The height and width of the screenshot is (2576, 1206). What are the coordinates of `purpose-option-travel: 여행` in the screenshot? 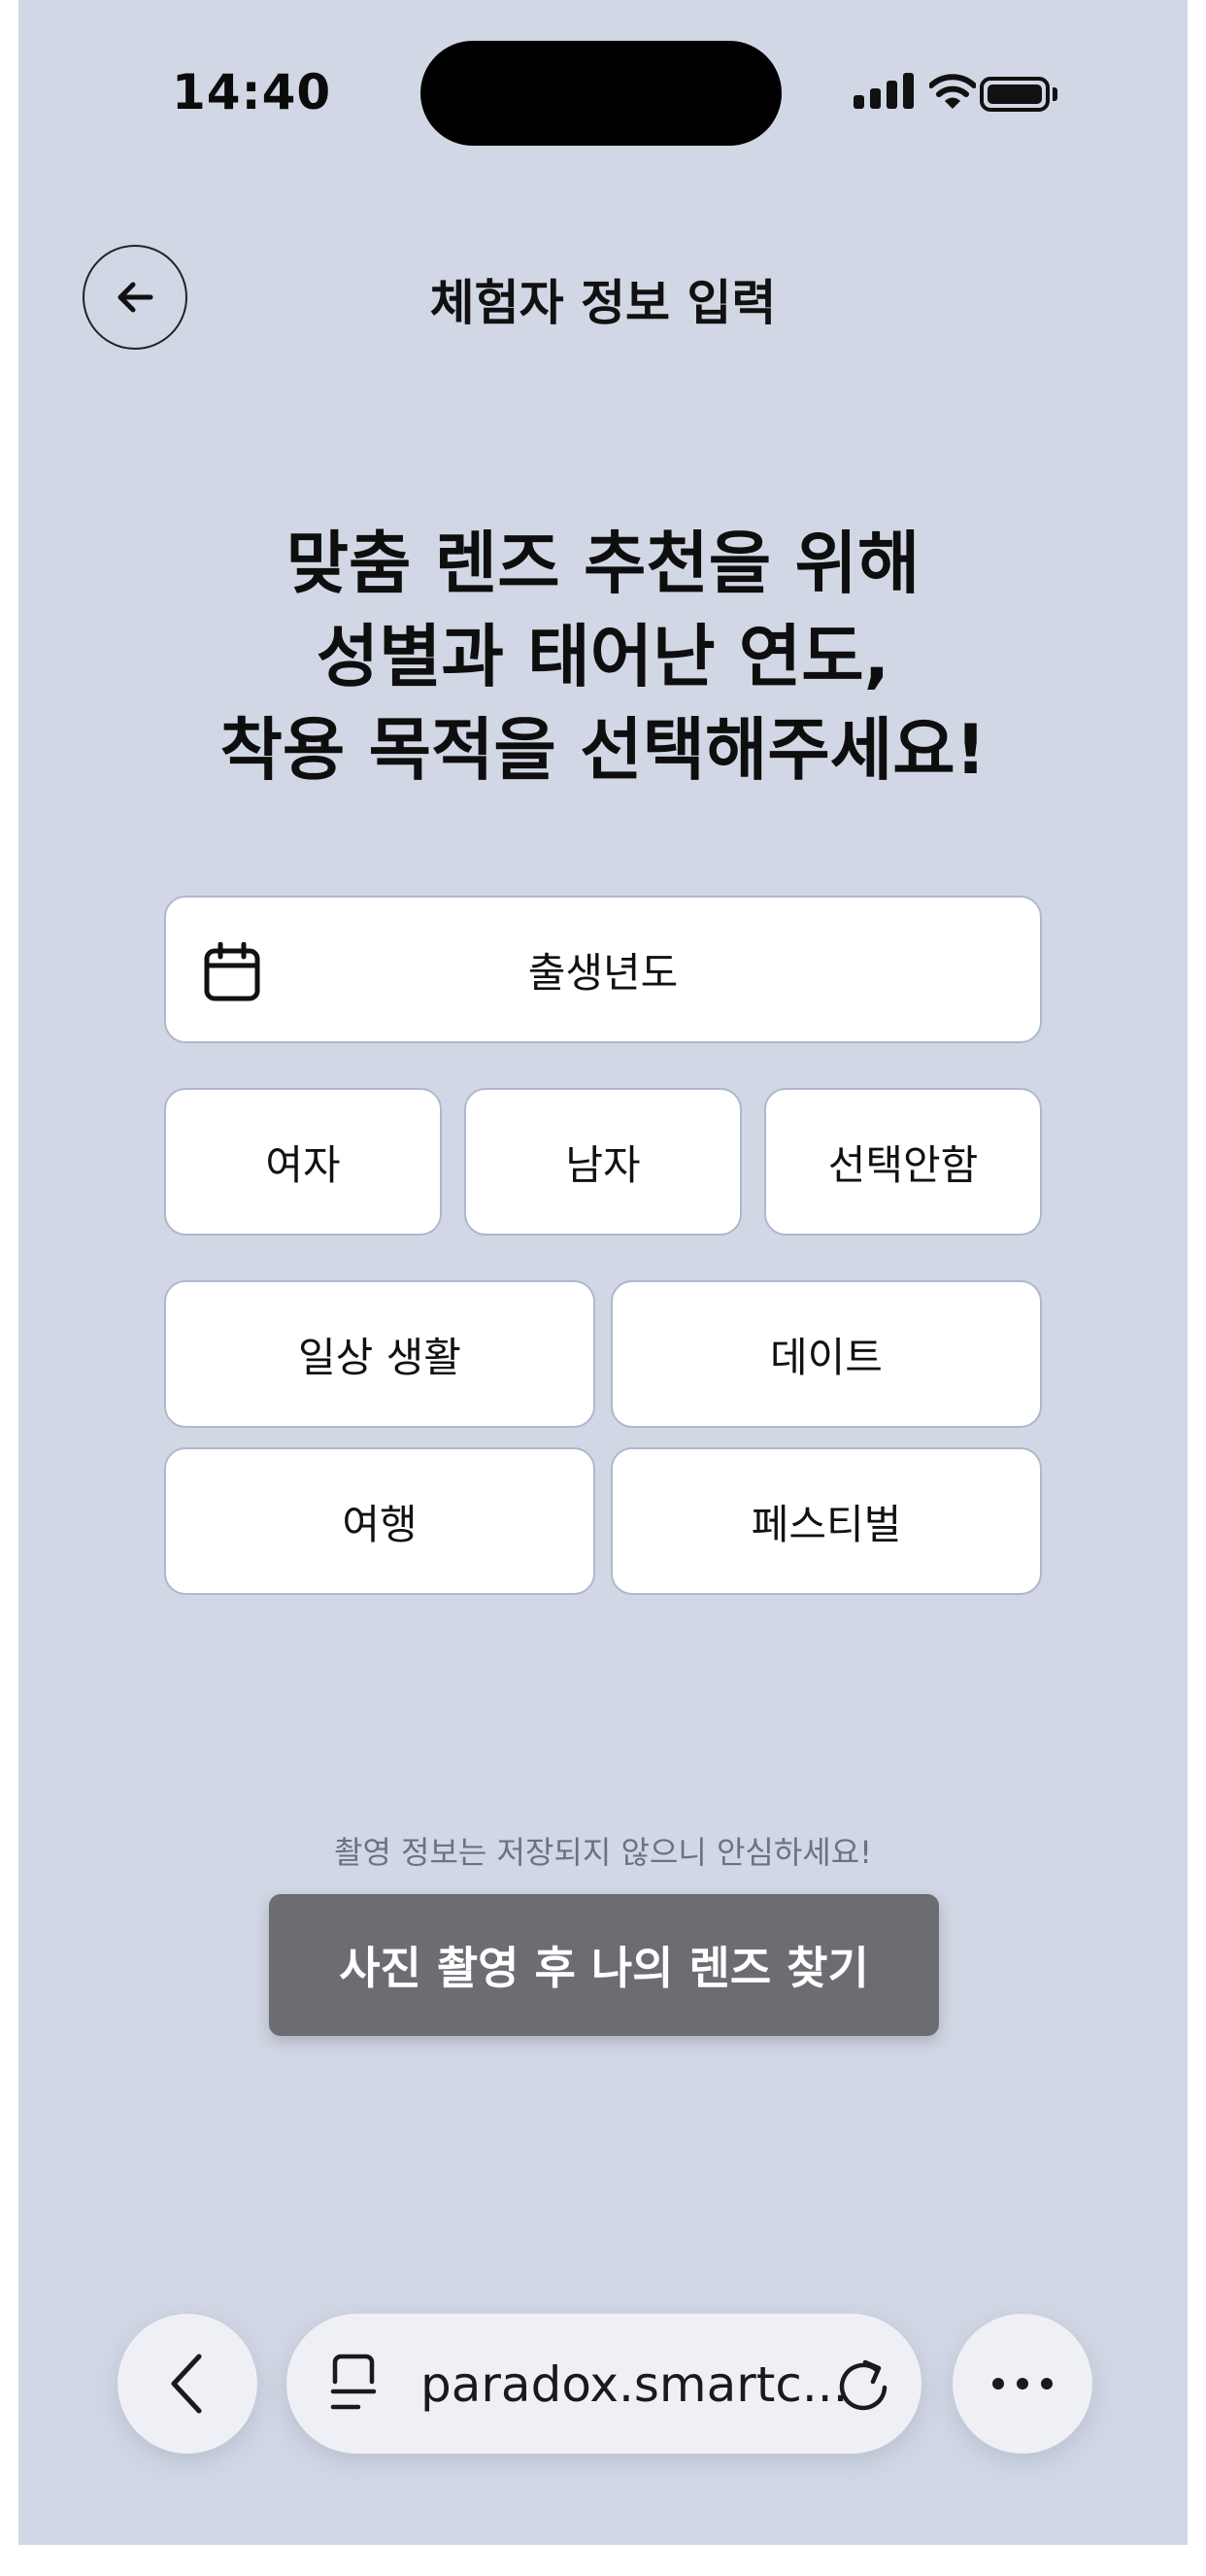 It's located at (379, 1521).